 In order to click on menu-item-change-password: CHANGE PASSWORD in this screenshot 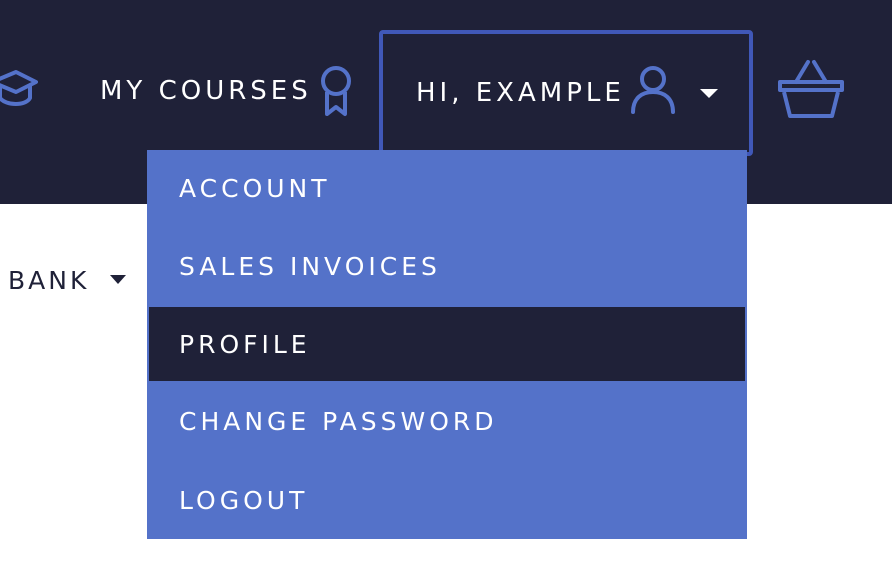, I will do `click(447, 421)`.